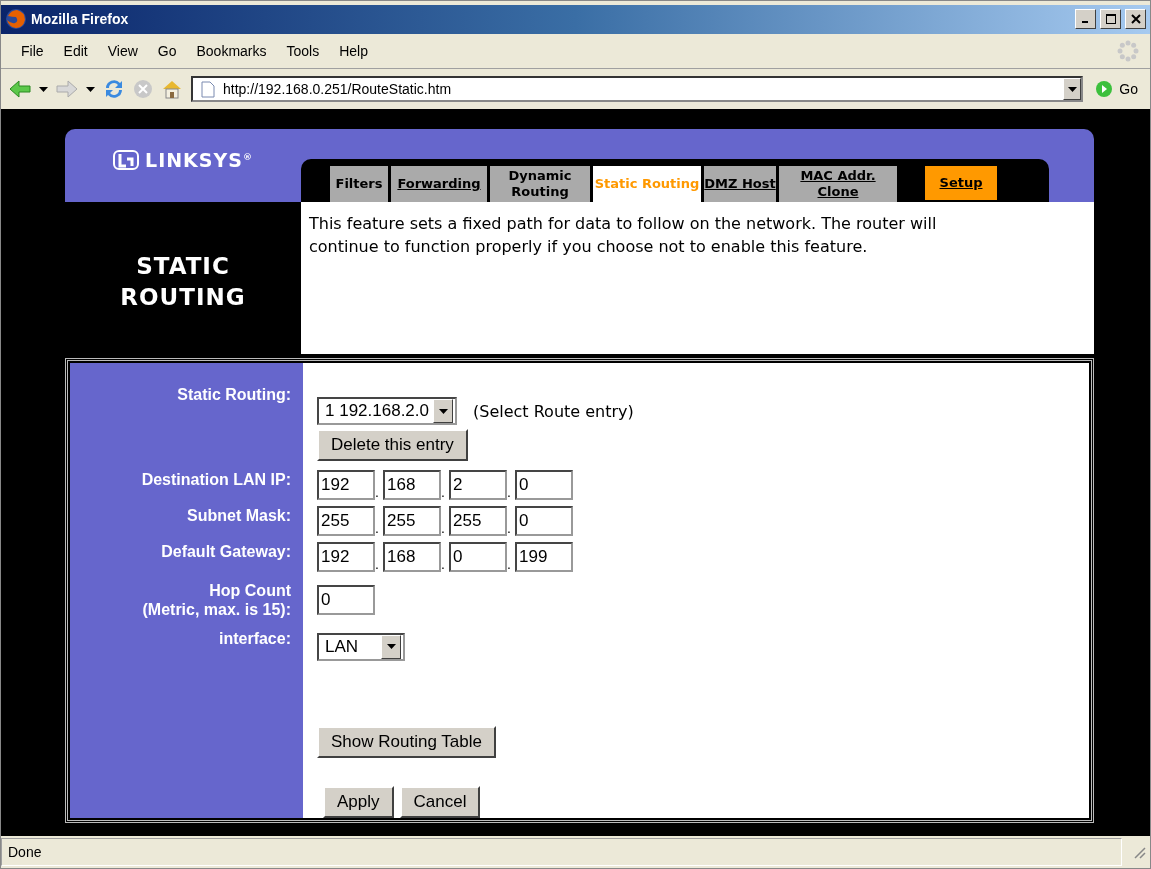  What do you see at coordinates (392, 445) in the screenshot?
I see `delete-entry-button: Delete this entry` at bounding box center [392, 445].